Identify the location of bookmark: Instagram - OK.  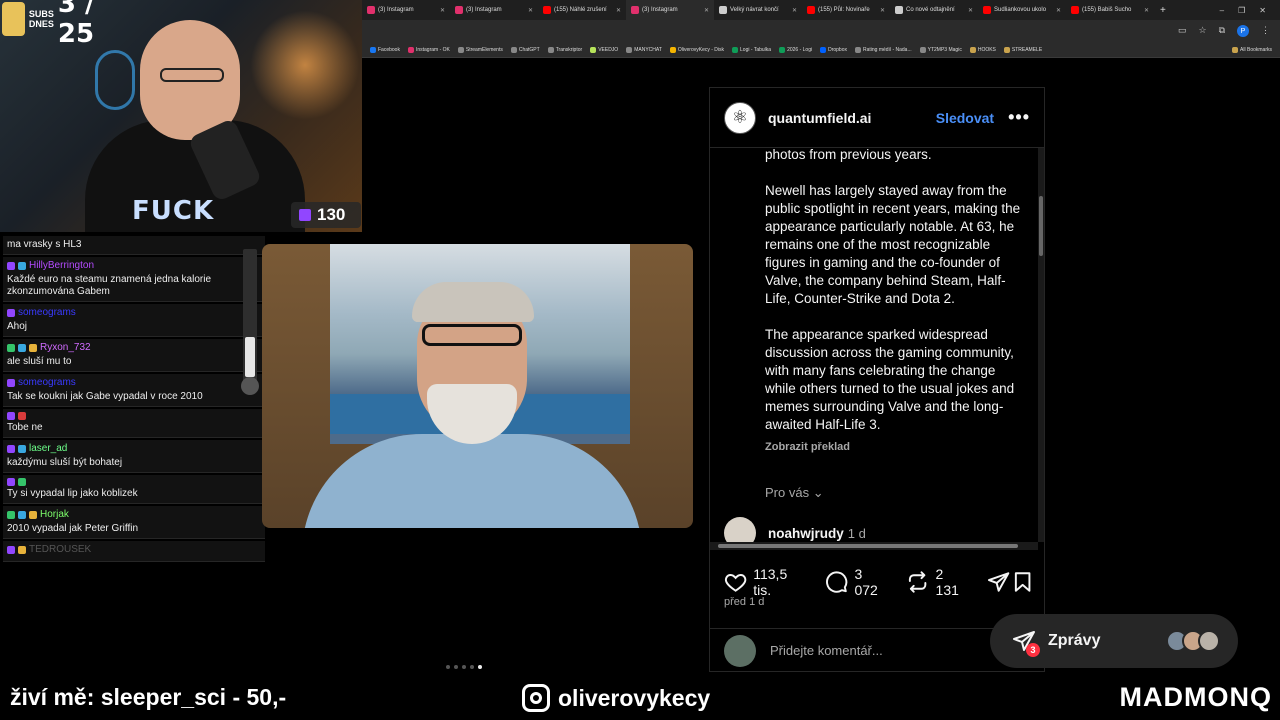
(428, 49).